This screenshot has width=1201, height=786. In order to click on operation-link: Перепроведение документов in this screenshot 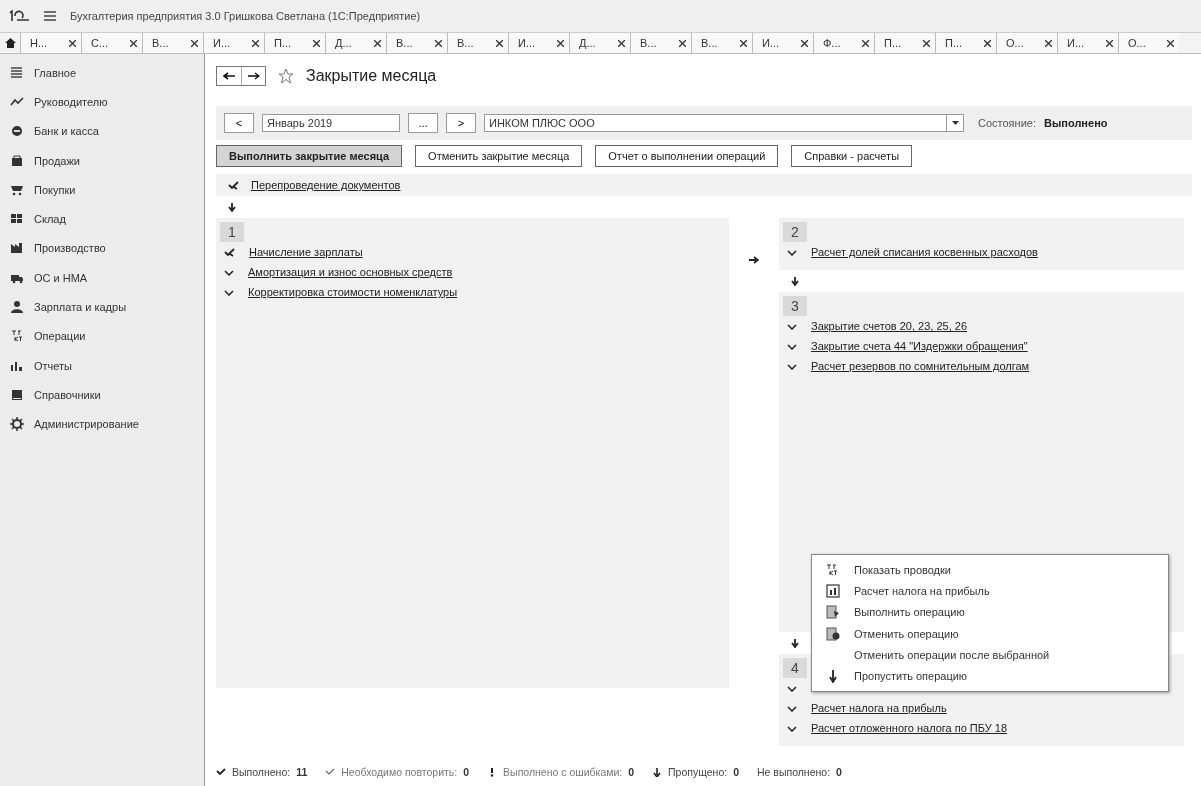, I will do `click(326, 185)`.